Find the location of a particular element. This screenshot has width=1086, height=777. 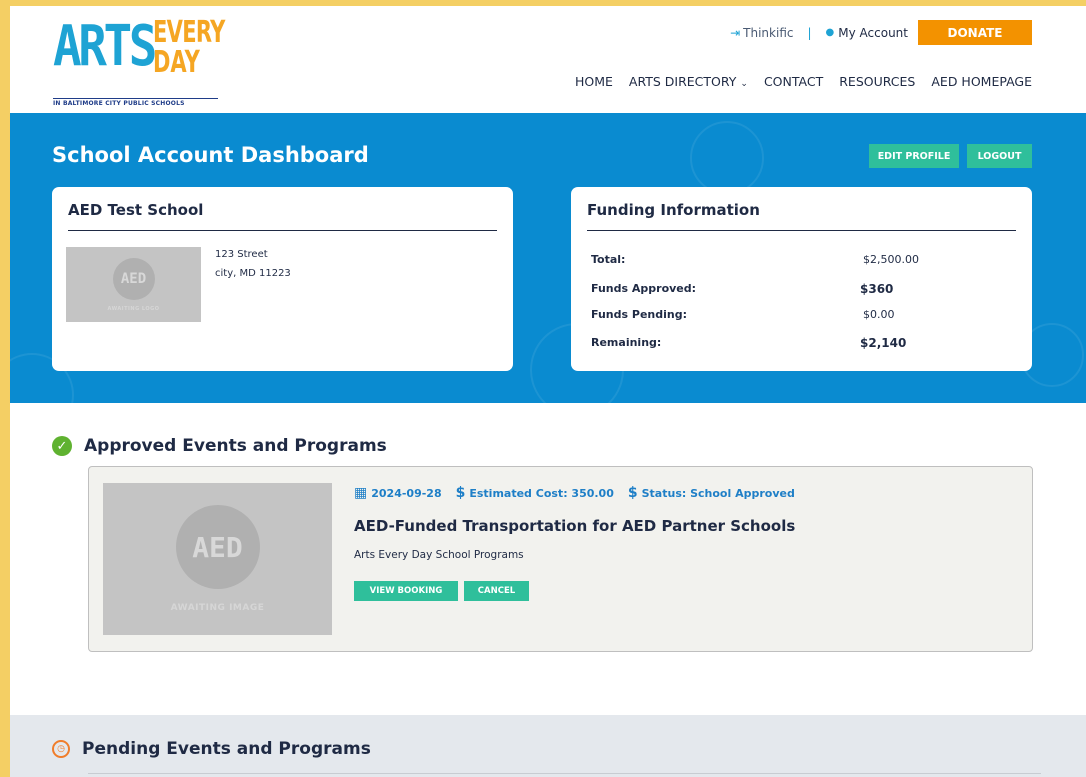

thinkific-label: Thinkific is located at coordinates (768, 32).